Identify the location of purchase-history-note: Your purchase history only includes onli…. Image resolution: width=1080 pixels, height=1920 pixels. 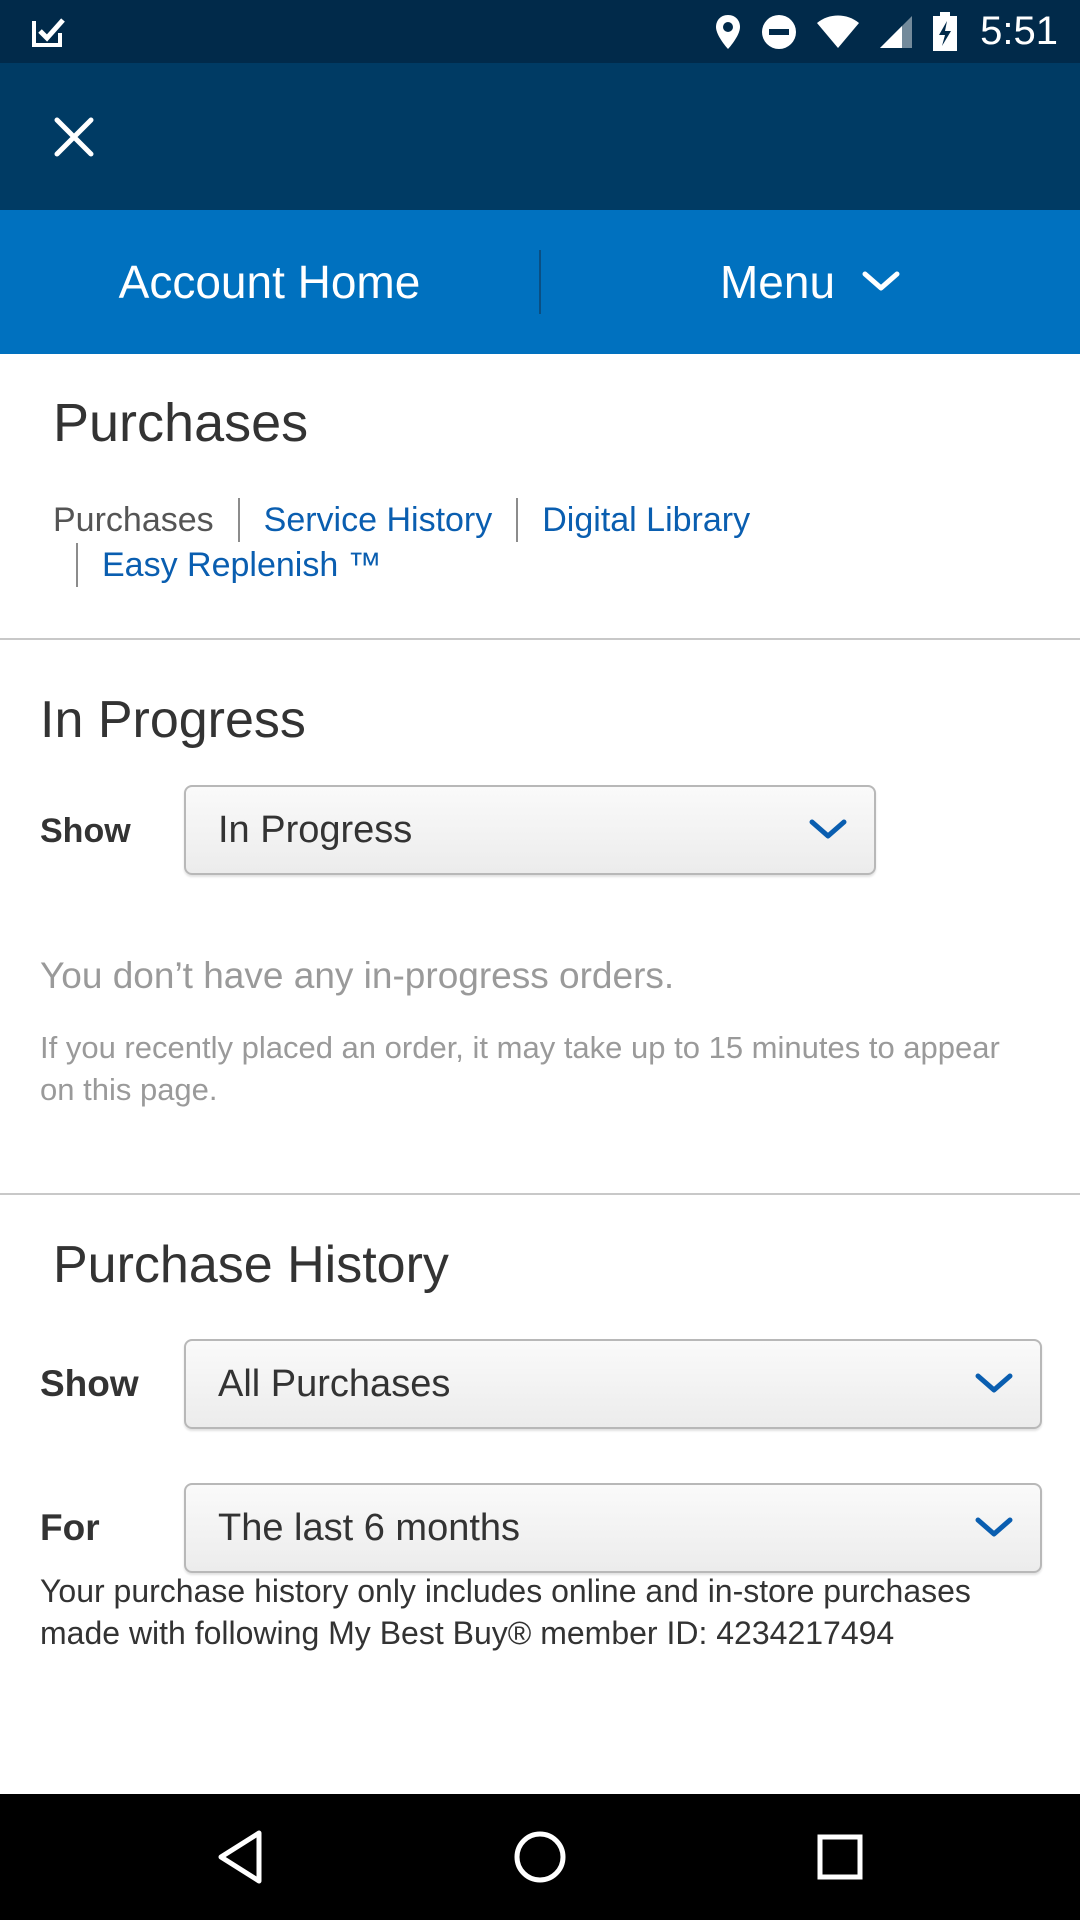
(505, 1612).